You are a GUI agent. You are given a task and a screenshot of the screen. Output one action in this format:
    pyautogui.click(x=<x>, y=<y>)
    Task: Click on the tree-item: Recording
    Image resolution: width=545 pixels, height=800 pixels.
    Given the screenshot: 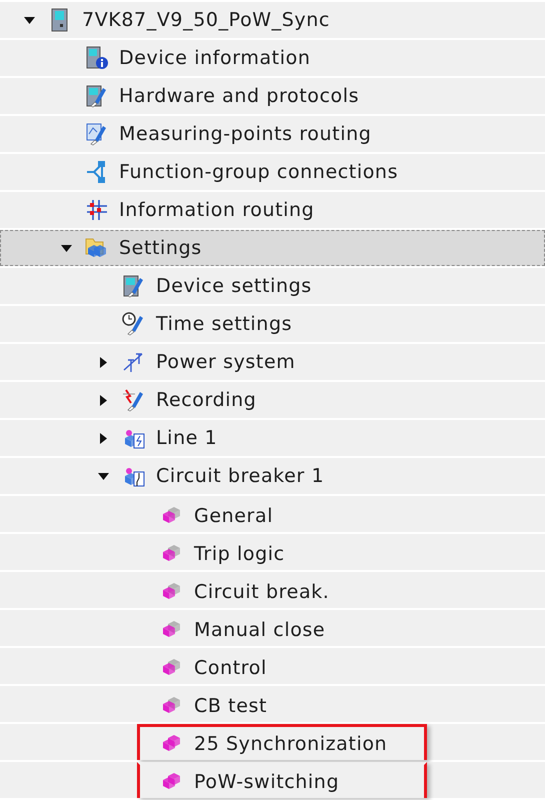 What is the action you would take?
    pyautogui.click(x=272, y=400)
    